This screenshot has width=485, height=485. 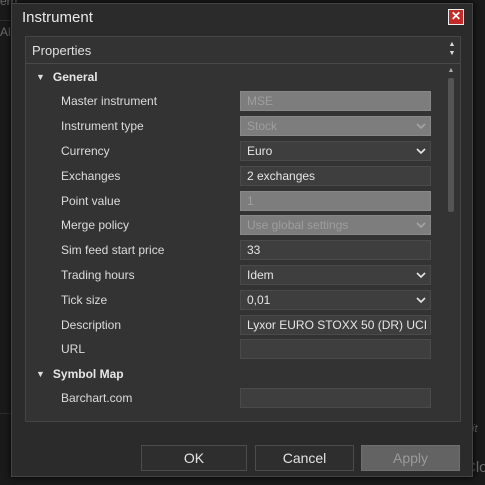 What do you see at coordinates (109, 101) in the screenshot?
I see `property-label: Master instrument` at bounding box center [109, 101].